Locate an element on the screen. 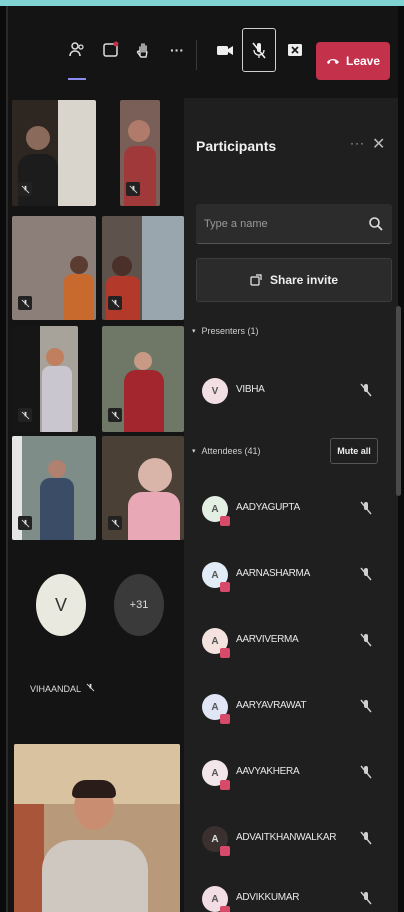 The width and height of the screenshot is (404, 912). participant-name: VIBHA is located at coordinates (250, 389).